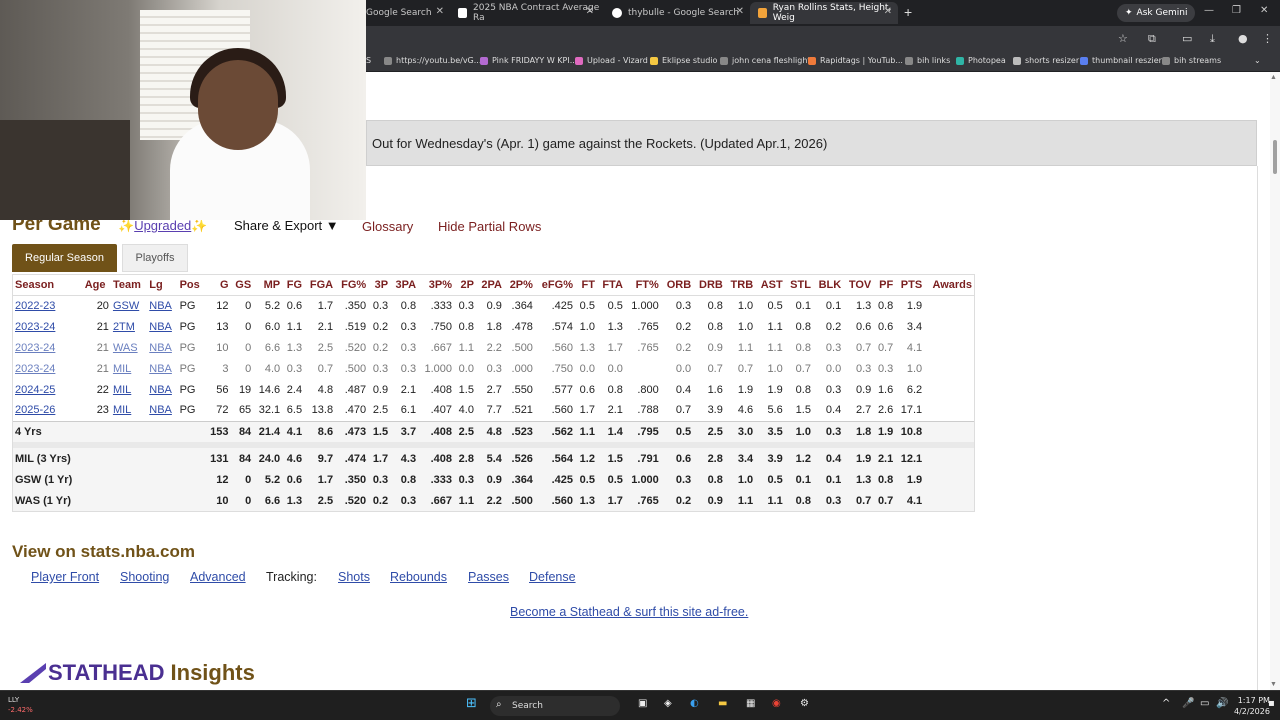  I want to click on tab-google-search: Google Search ✕, so click(404, 13).